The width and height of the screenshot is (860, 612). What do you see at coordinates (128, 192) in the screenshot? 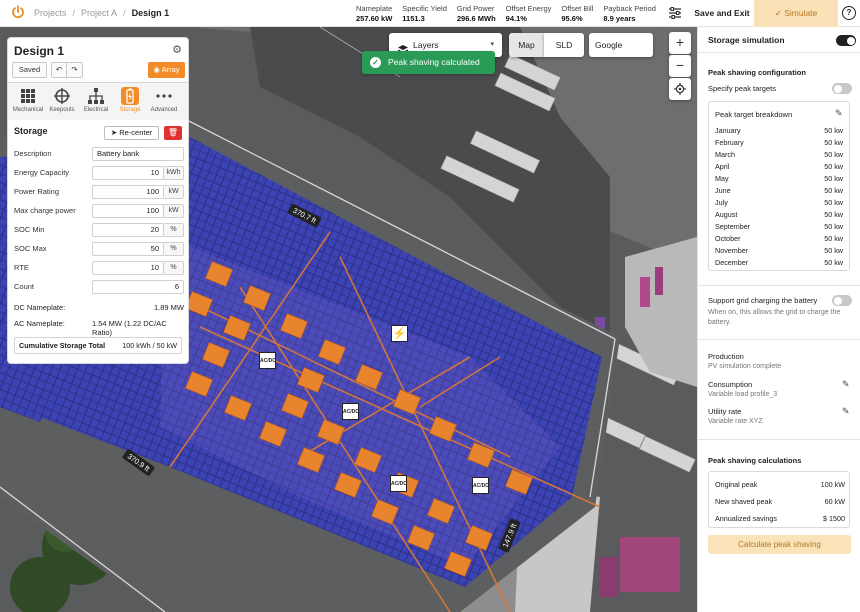
I see `power-rating-input: 100` at bounding box center [128, 192].